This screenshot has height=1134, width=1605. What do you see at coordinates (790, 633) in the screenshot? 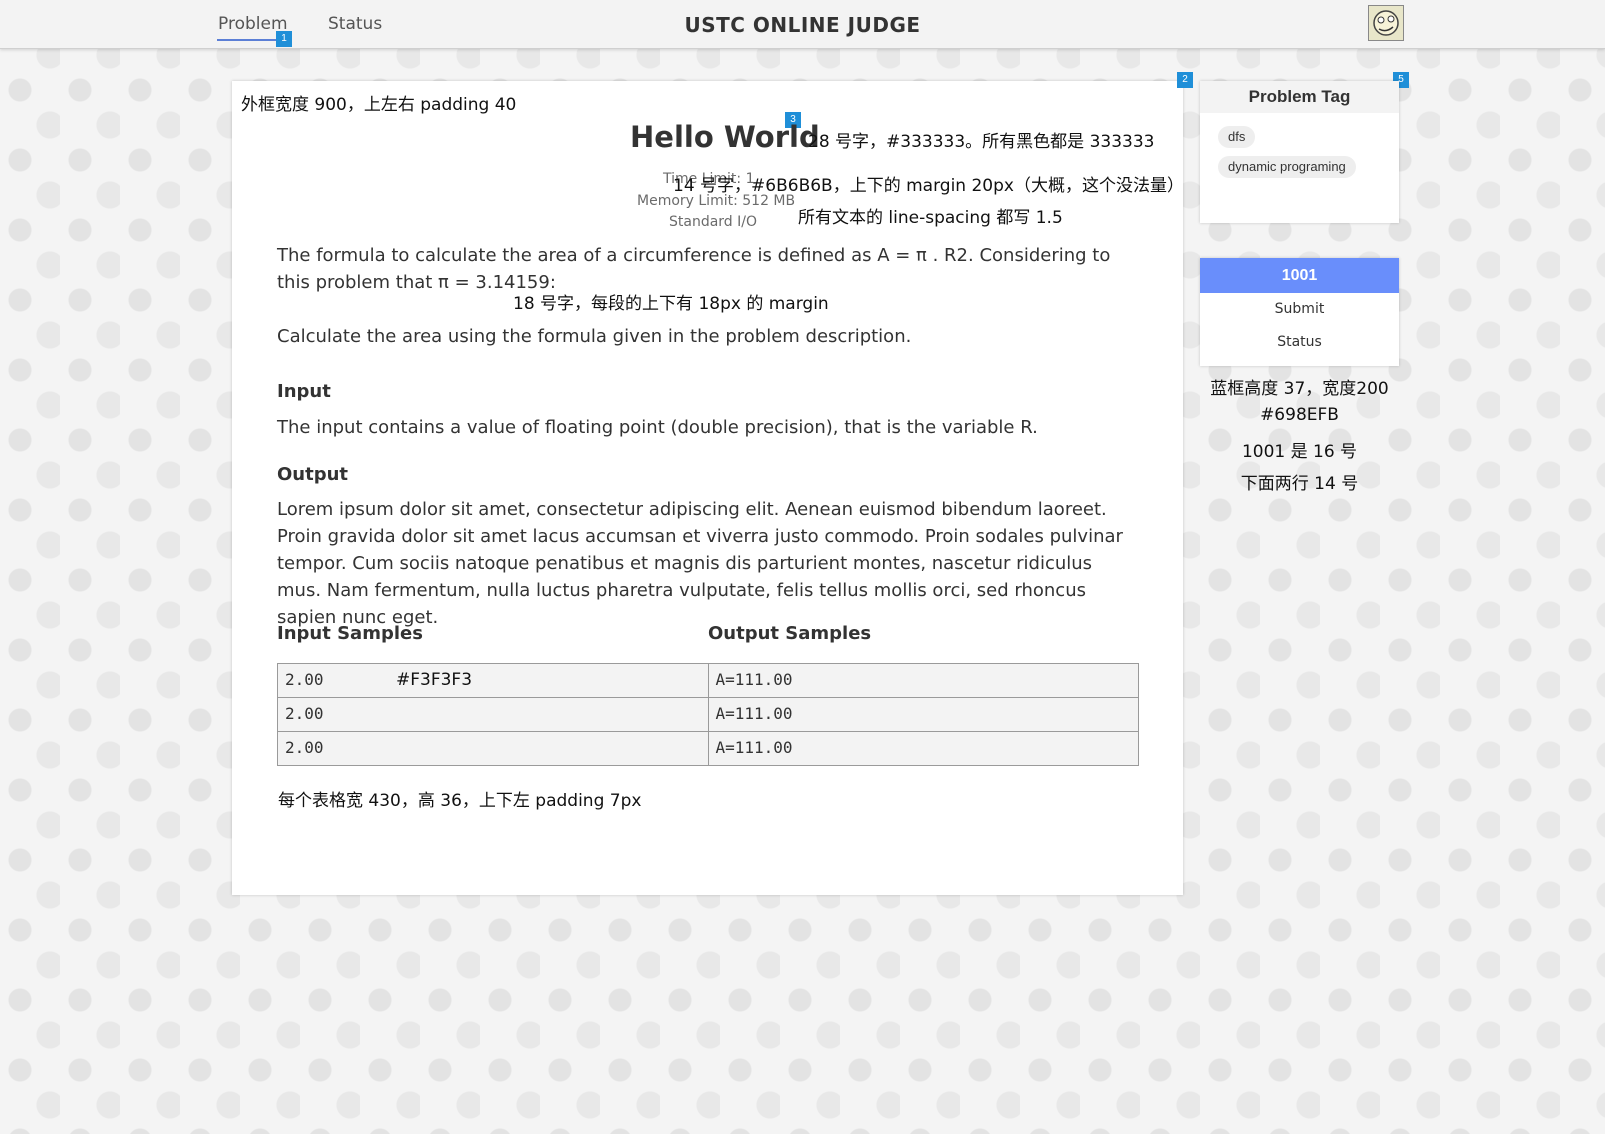
I see `output-samples-heading: Output Samples` at bounding box center [790, 633].